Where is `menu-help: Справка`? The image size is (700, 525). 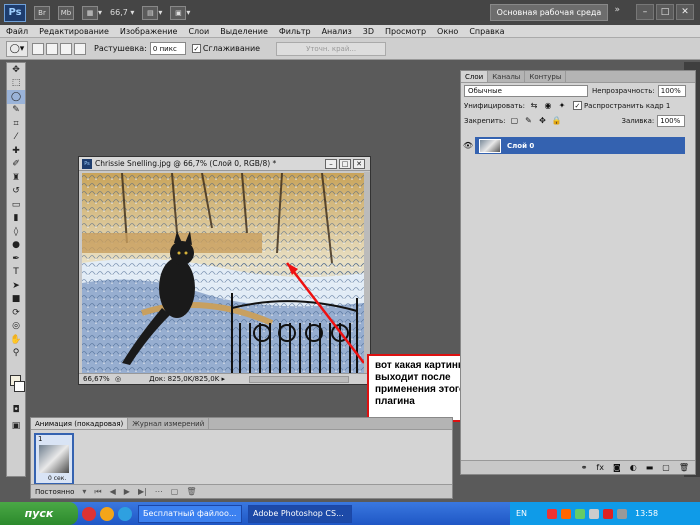 menu-help: Справка is located at coordinates (486, 31).